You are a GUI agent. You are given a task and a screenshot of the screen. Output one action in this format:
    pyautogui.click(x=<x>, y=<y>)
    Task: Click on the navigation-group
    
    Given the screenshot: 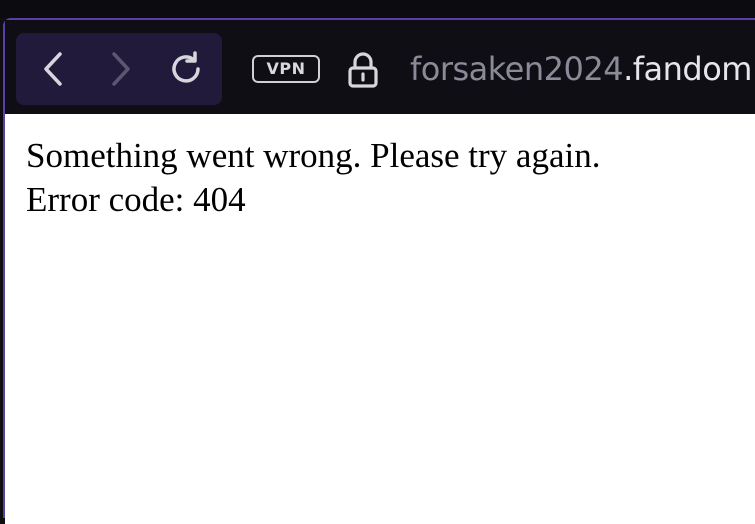 What is the action you would take?
    pyautogui.click(x=119, y=69)
    